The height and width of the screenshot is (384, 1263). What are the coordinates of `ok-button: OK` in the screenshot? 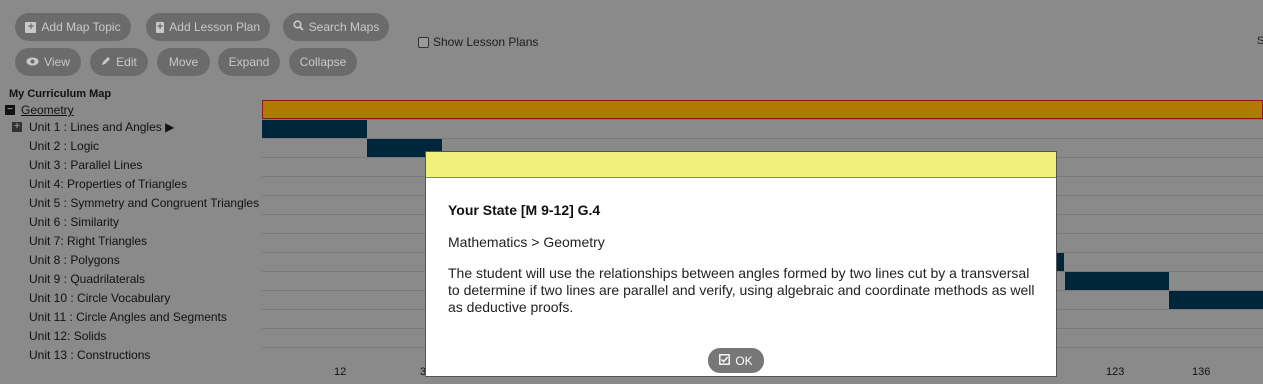 It's located at (736, 360).